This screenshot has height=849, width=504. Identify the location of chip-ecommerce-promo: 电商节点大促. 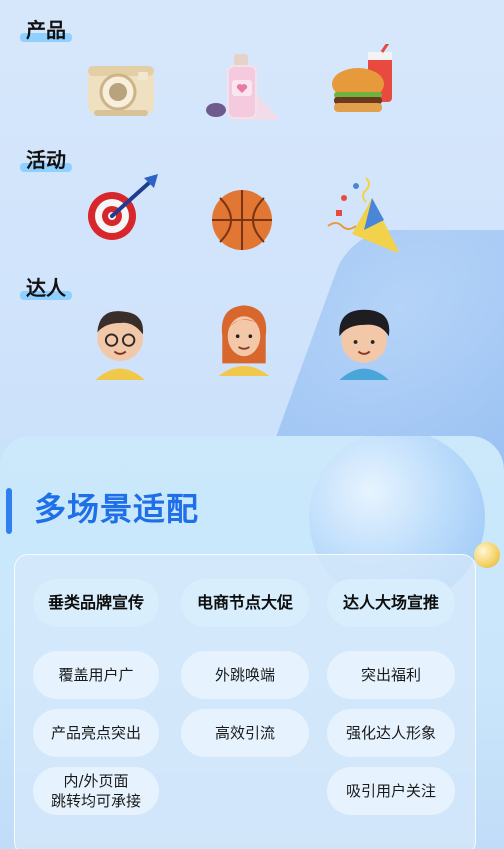
(245, 603).